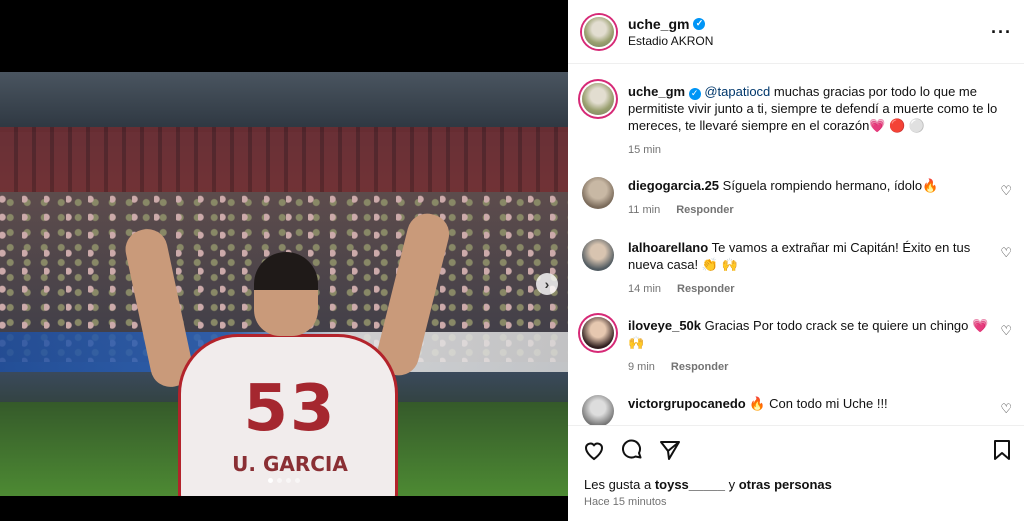 Image resolution: width=1024 pixels, height=521 pixels. I want to click on comment-username: diegogarcia.25, so click(673, 185).